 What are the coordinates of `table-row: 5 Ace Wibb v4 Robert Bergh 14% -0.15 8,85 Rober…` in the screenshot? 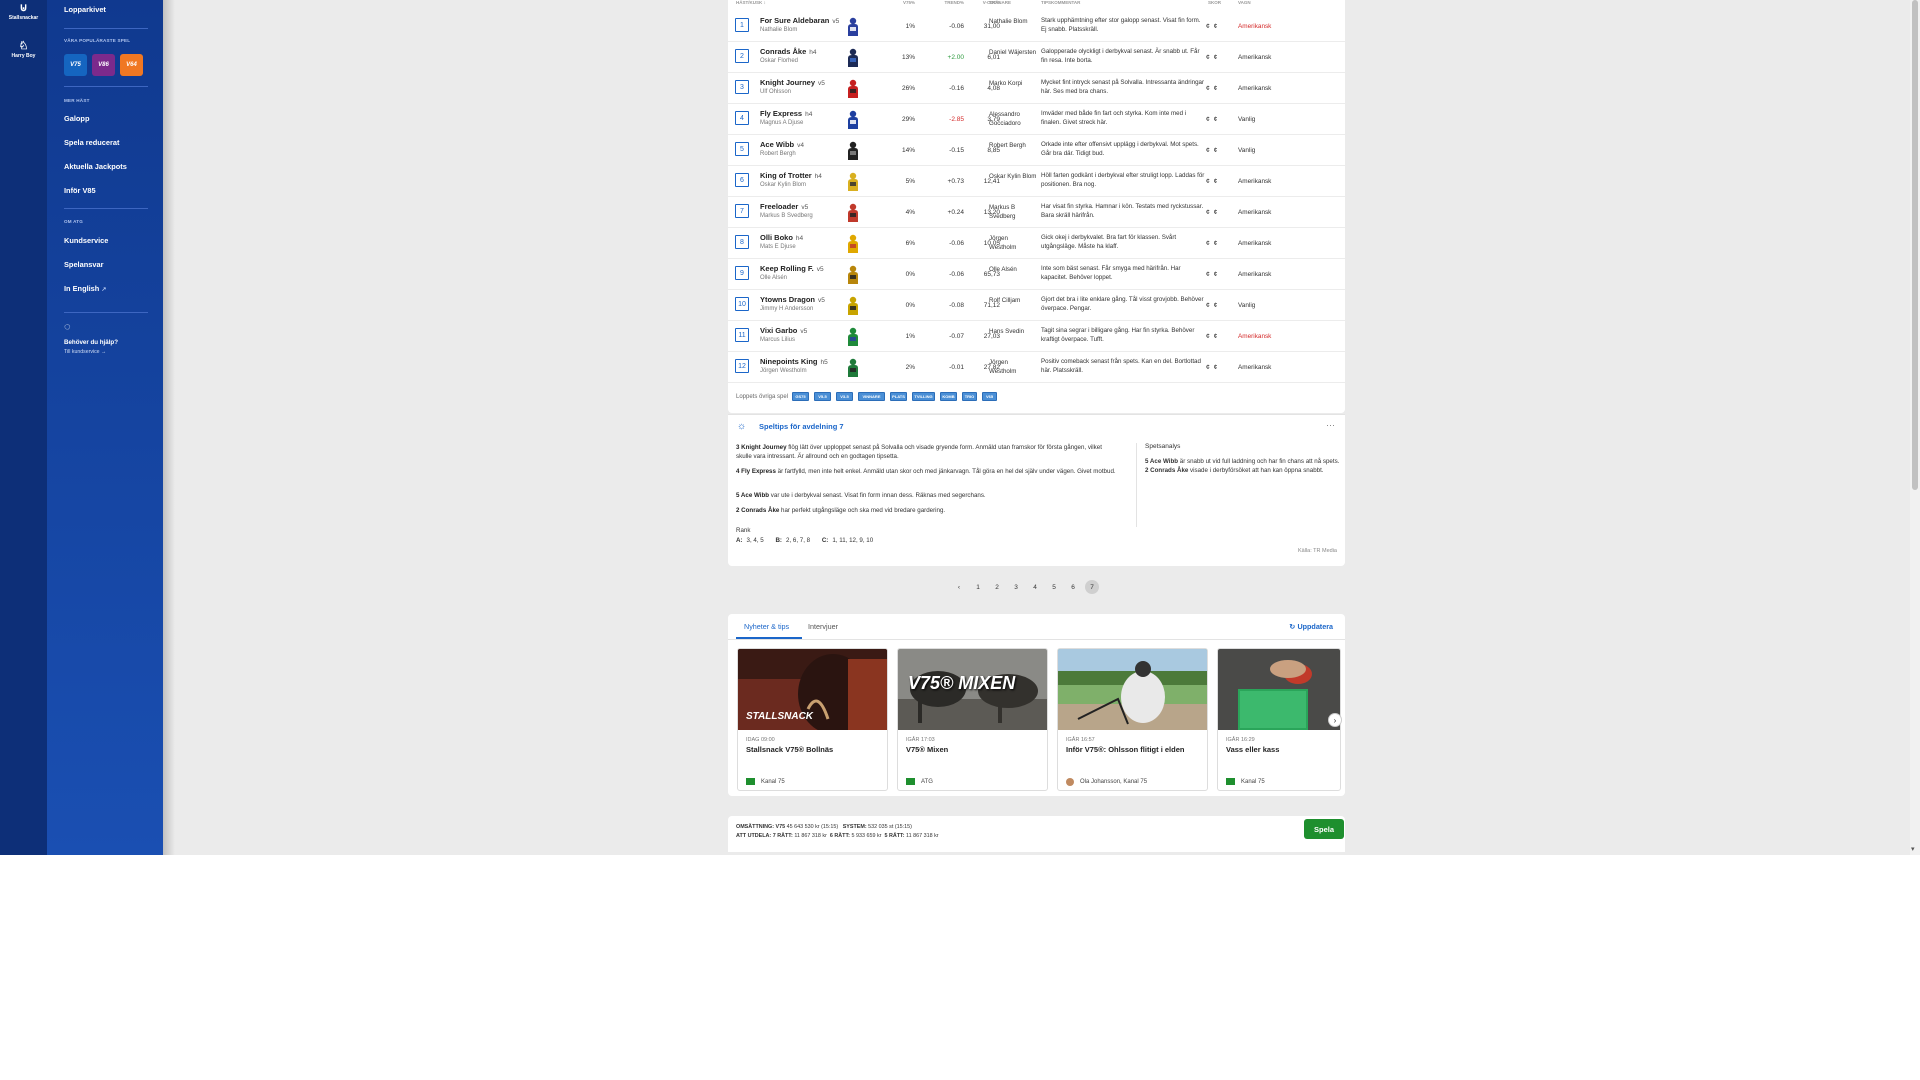 It's located at (1036, 150).